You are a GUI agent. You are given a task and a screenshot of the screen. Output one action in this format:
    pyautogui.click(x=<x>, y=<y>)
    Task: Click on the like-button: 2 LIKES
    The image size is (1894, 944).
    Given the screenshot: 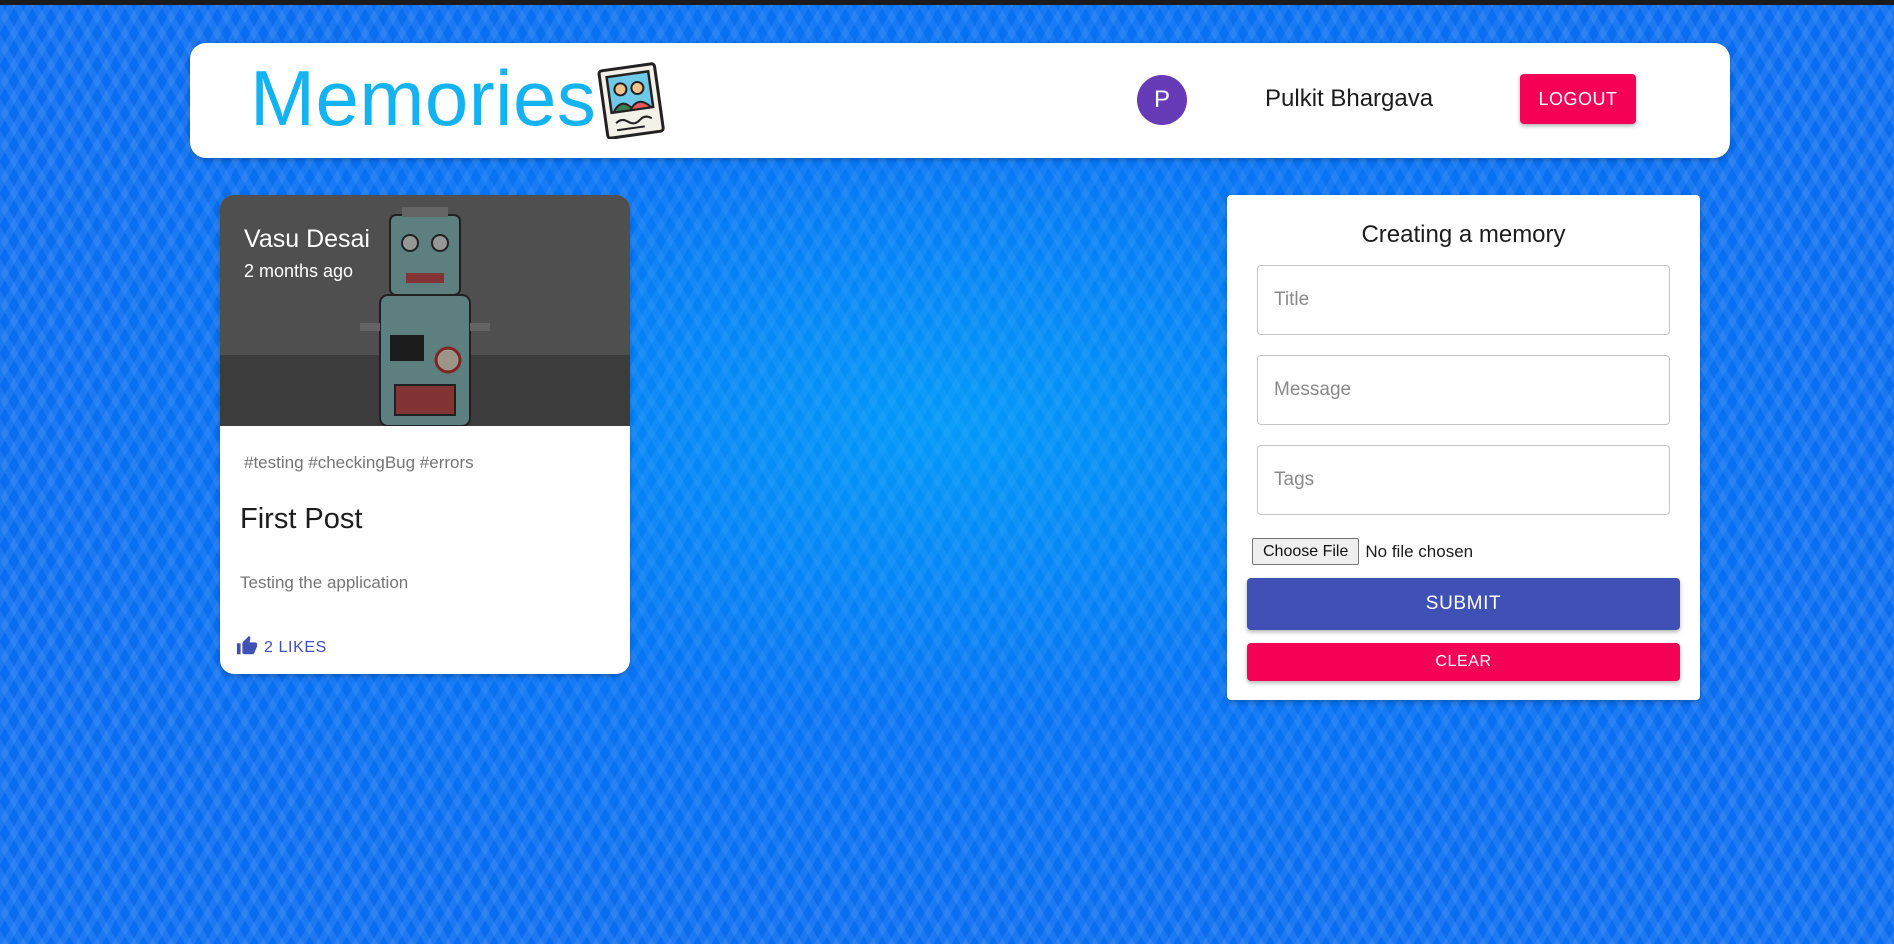 What is the action you would take?
    pyautogui.click(x=281, y=648)
    